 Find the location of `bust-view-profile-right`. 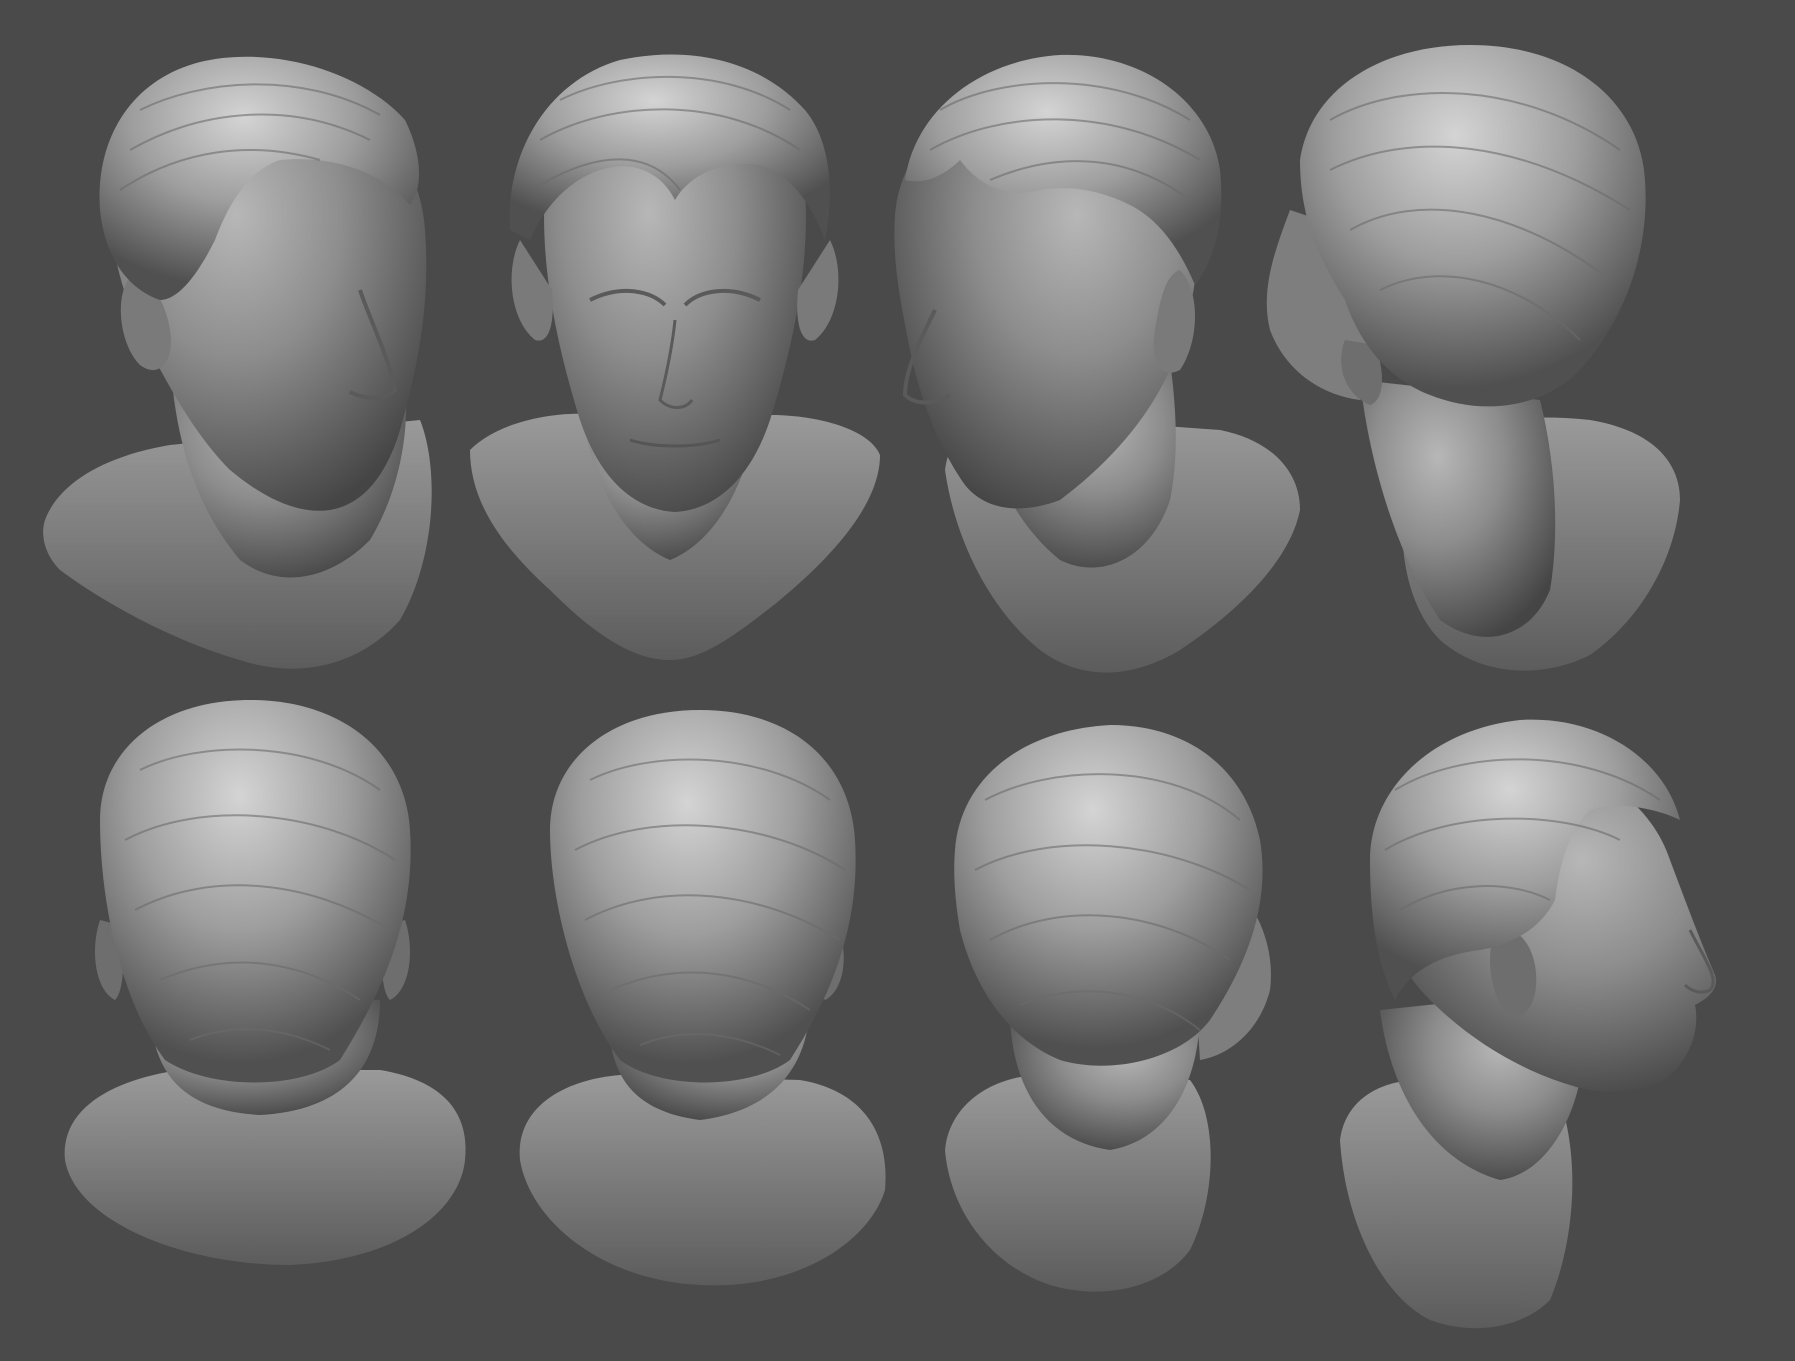

bust-view-profile-right is located at coordinates (1528, 1024).